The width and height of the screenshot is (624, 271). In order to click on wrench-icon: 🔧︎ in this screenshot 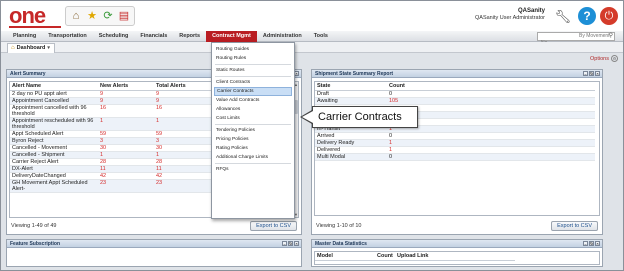, I will do `click(562, 17)`.